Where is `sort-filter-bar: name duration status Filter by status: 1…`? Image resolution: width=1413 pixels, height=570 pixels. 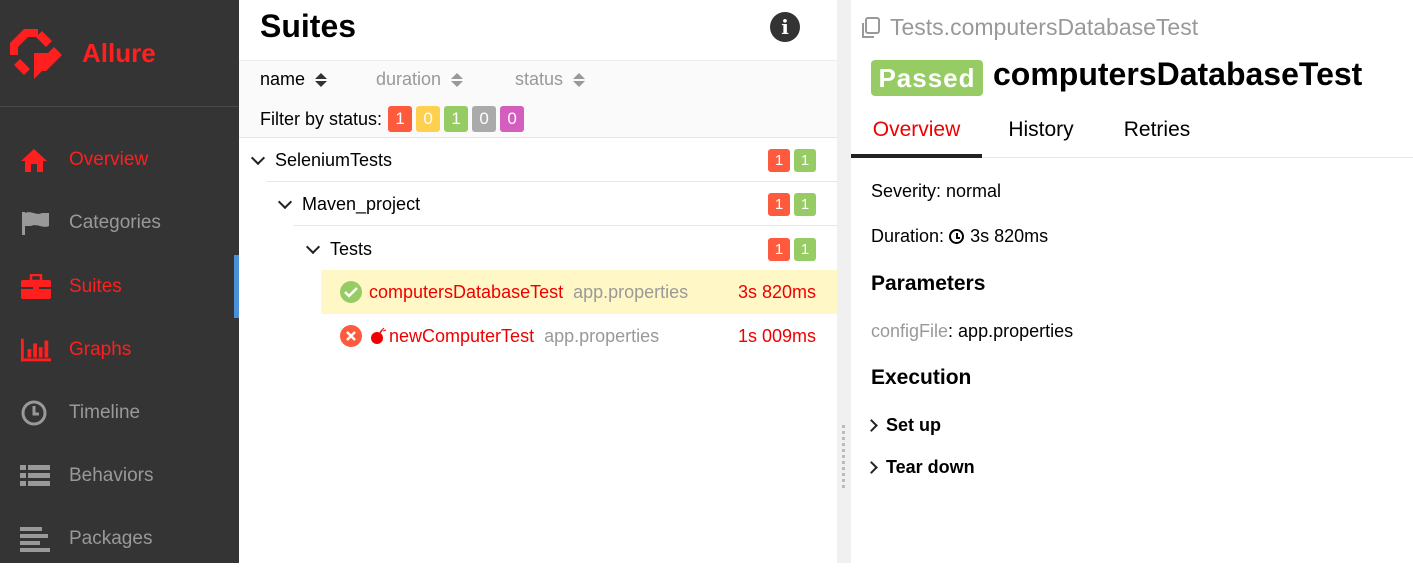
sort-filter-bar: name duration status Filter by status: 1… is located at coordinates (538, 99).